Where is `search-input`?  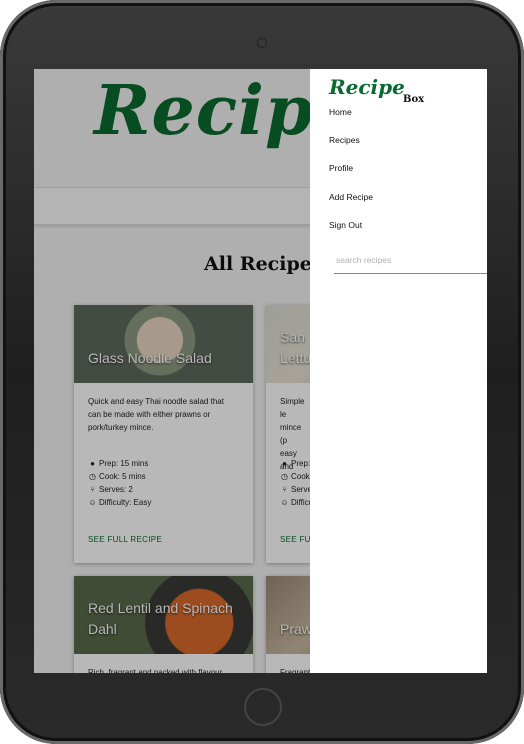
search-input is located at coordinates (410, 260).